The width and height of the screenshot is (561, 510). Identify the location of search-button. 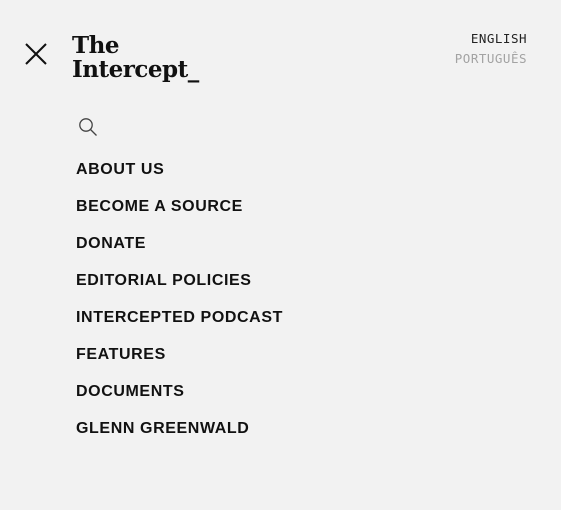
(88, 127).